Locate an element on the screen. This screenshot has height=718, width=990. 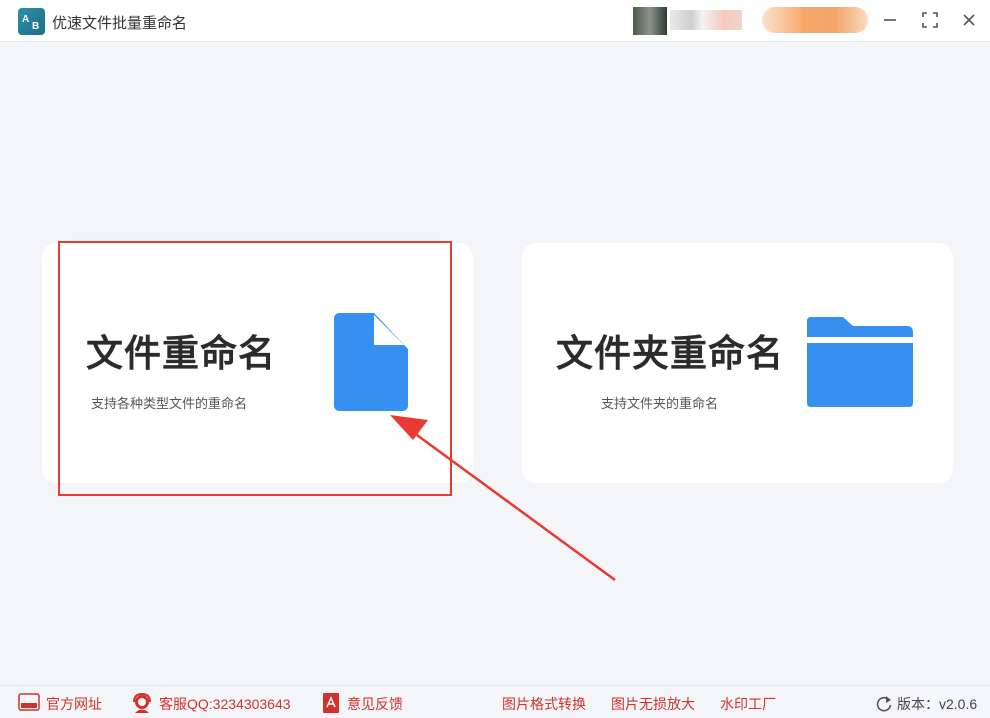
image-enlarge-link: 图片无损放大 is located at coordinates (653, 704).